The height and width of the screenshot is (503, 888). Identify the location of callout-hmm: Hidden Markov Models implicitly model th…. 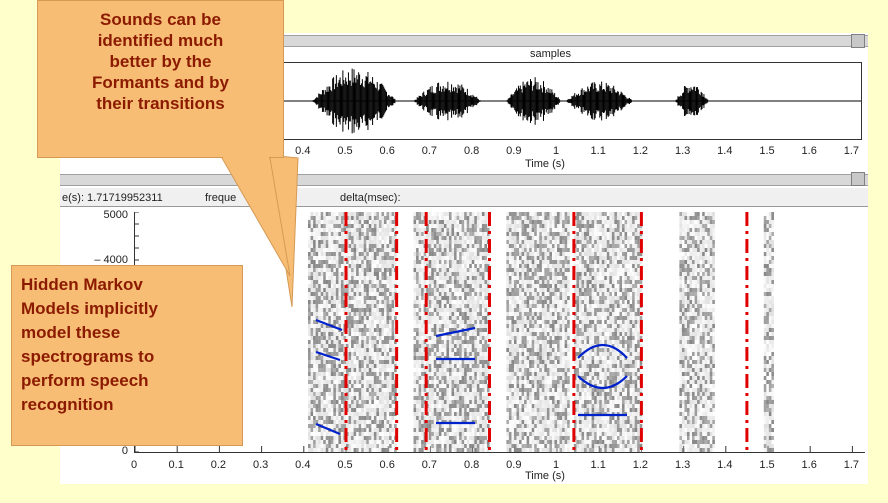
(127, 355).